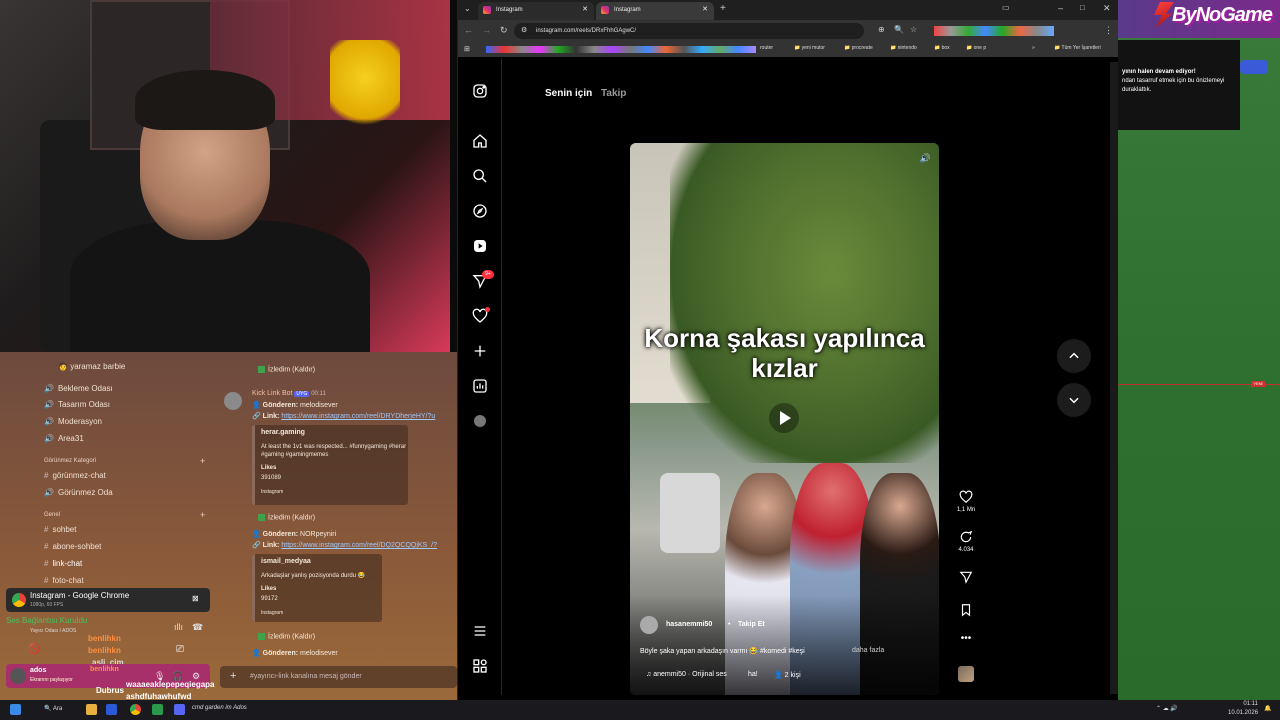 This screenshot has height=720, width=1280. I want to click on chrome-taskbar-icon, so click(135, 709).